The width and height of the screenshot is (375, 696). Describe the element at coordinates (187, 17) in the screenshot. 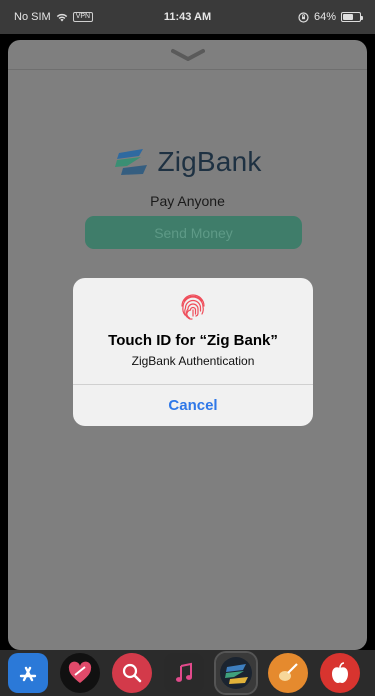

I see `status-bar: No SIM VPN 11:43 AM 64%` at that location.